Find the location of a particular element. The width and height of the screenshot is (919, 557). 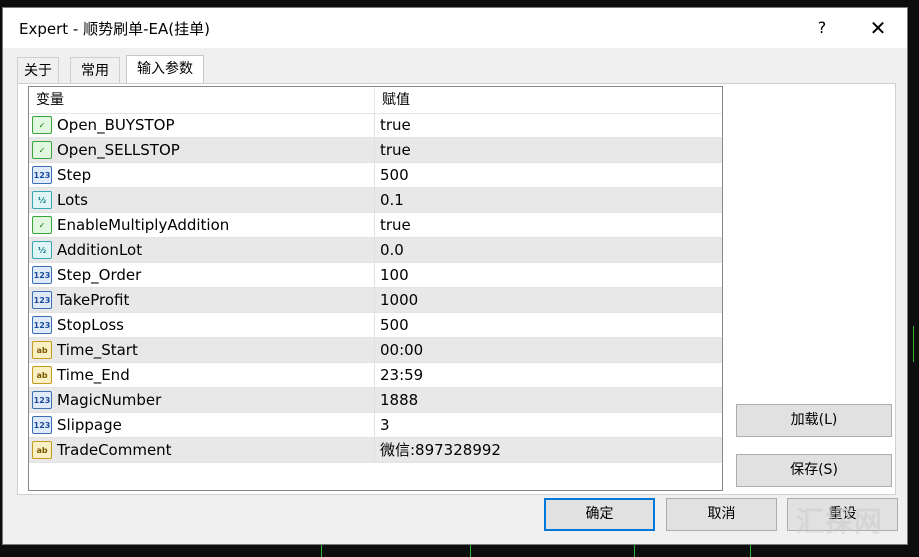

parameter-name: StopLoss is located at coordinates (91, 325).